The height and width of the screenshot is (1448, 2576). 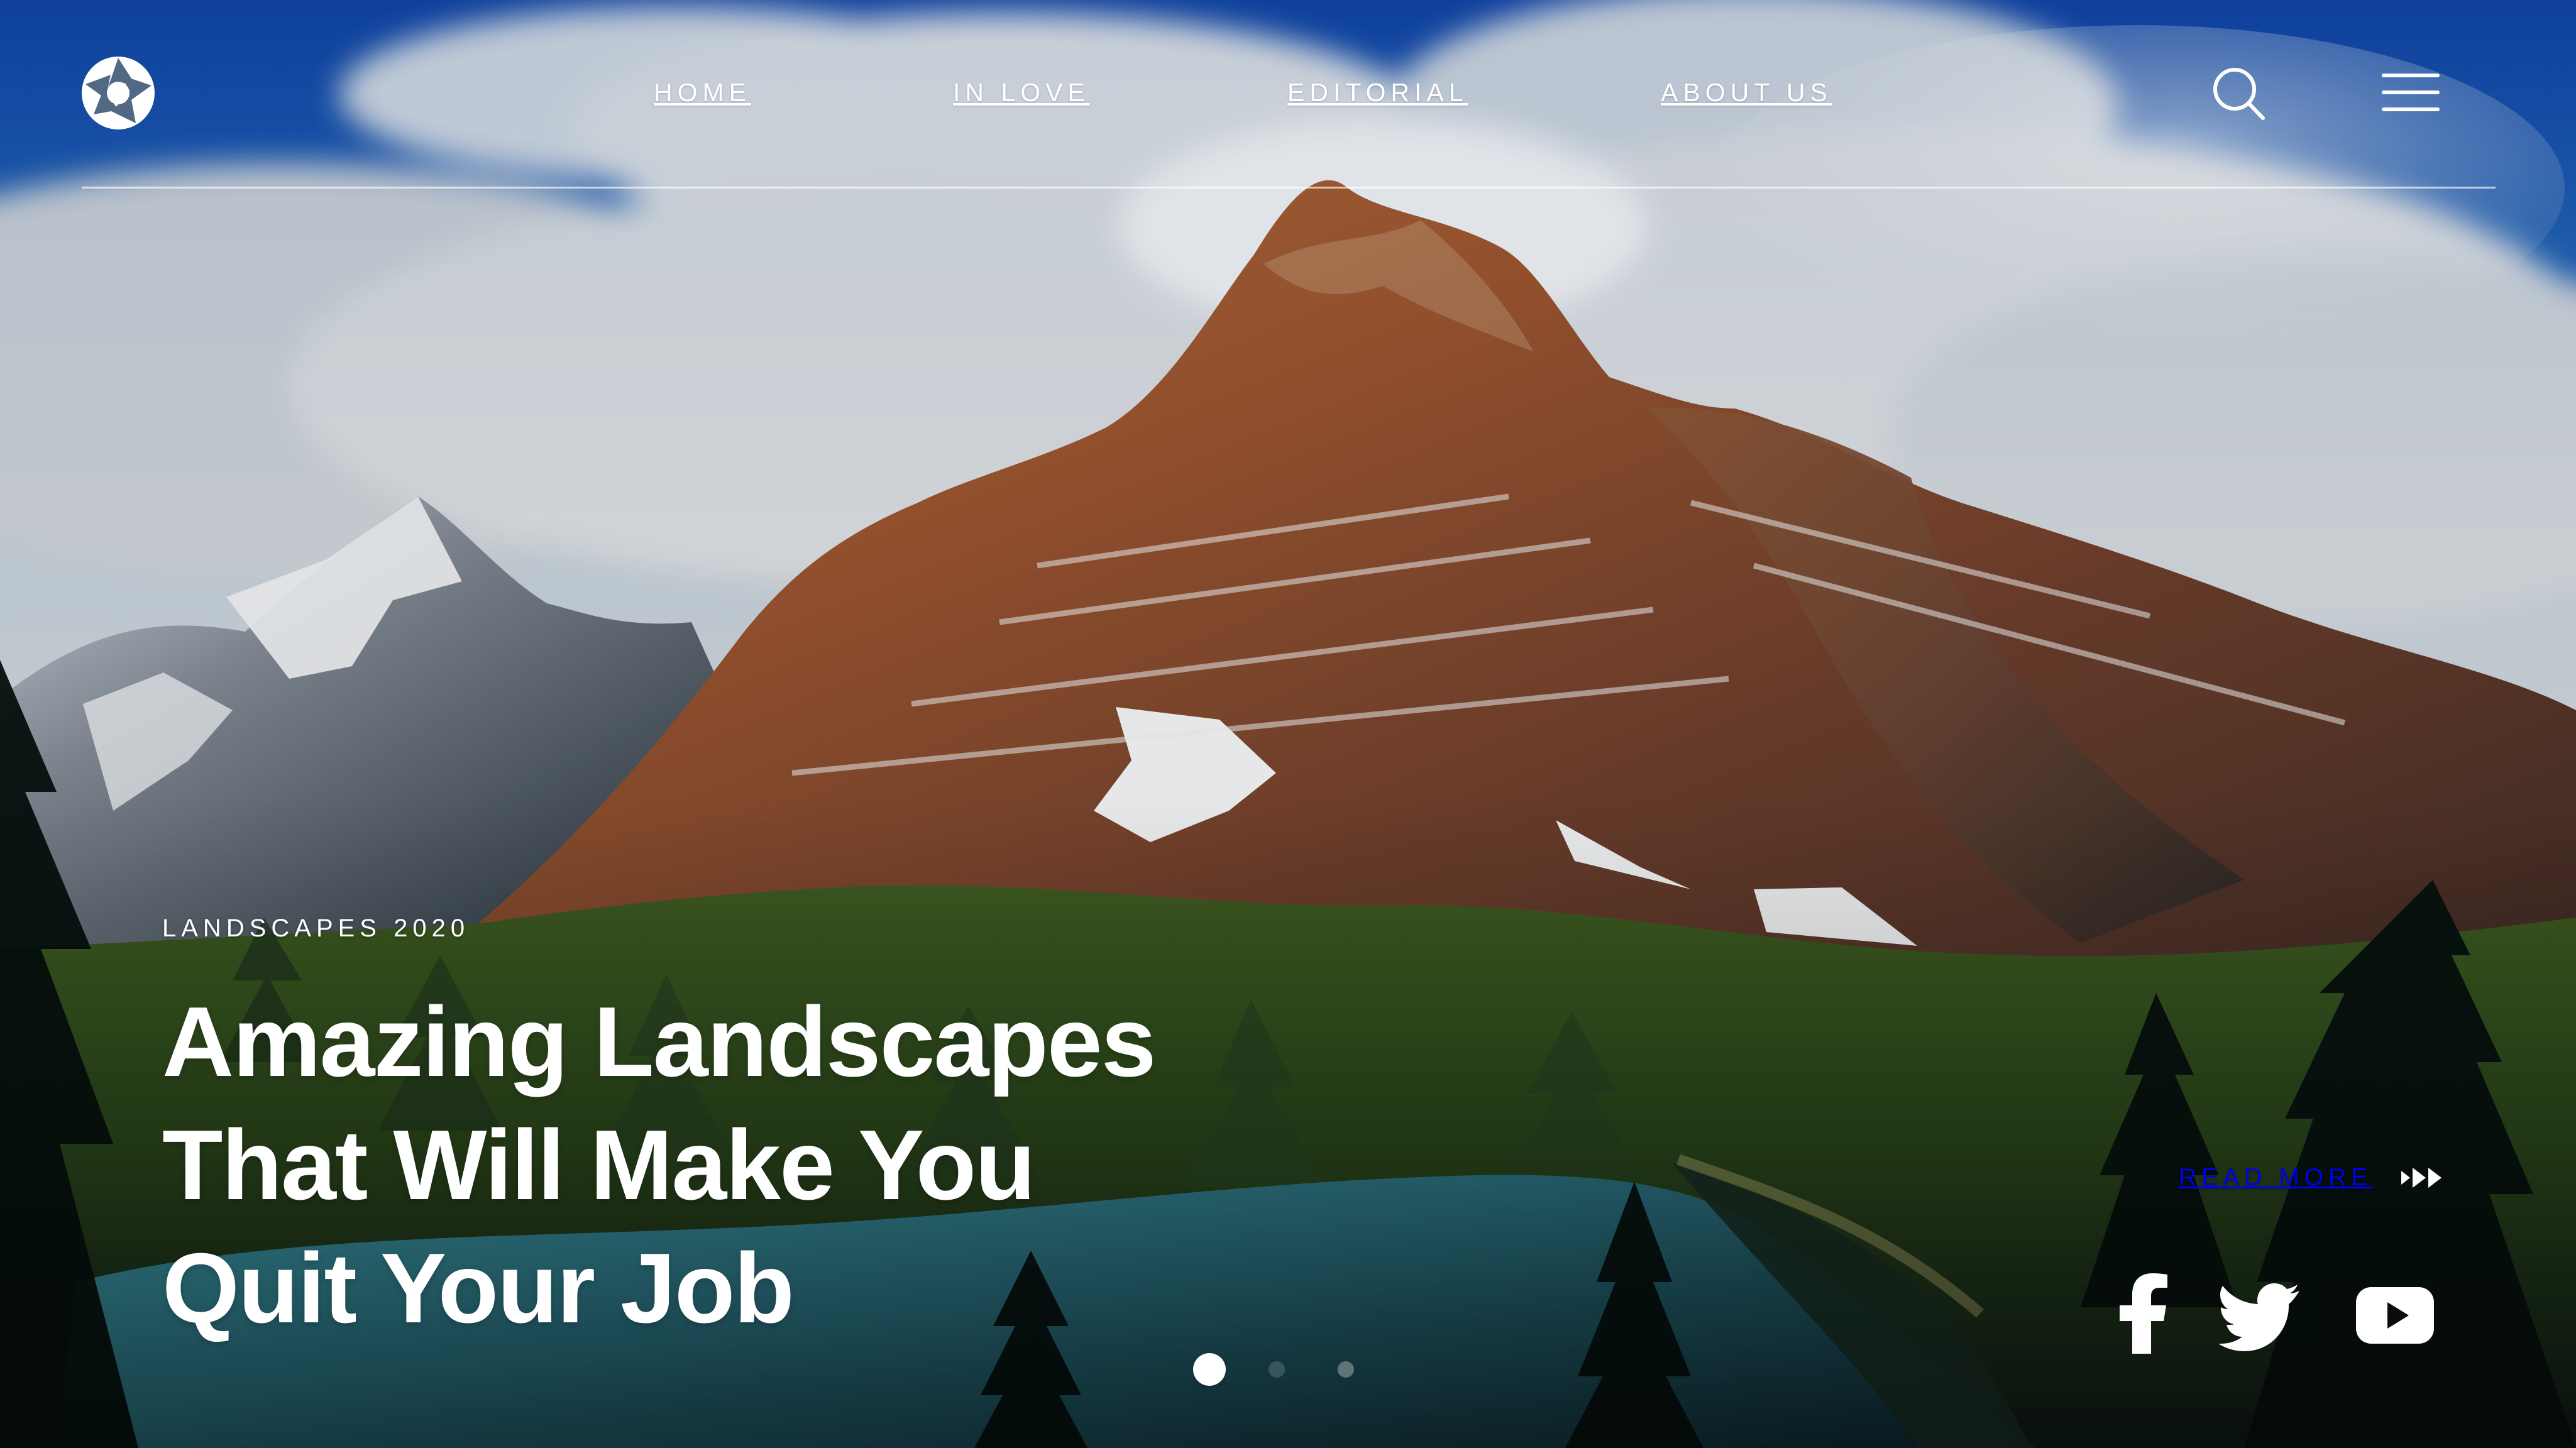 What do you see at coordinates (479, 1288) in the screenshot?
I see `headline-line-3: Quit Your Job` at bounding box center [479, 1288].